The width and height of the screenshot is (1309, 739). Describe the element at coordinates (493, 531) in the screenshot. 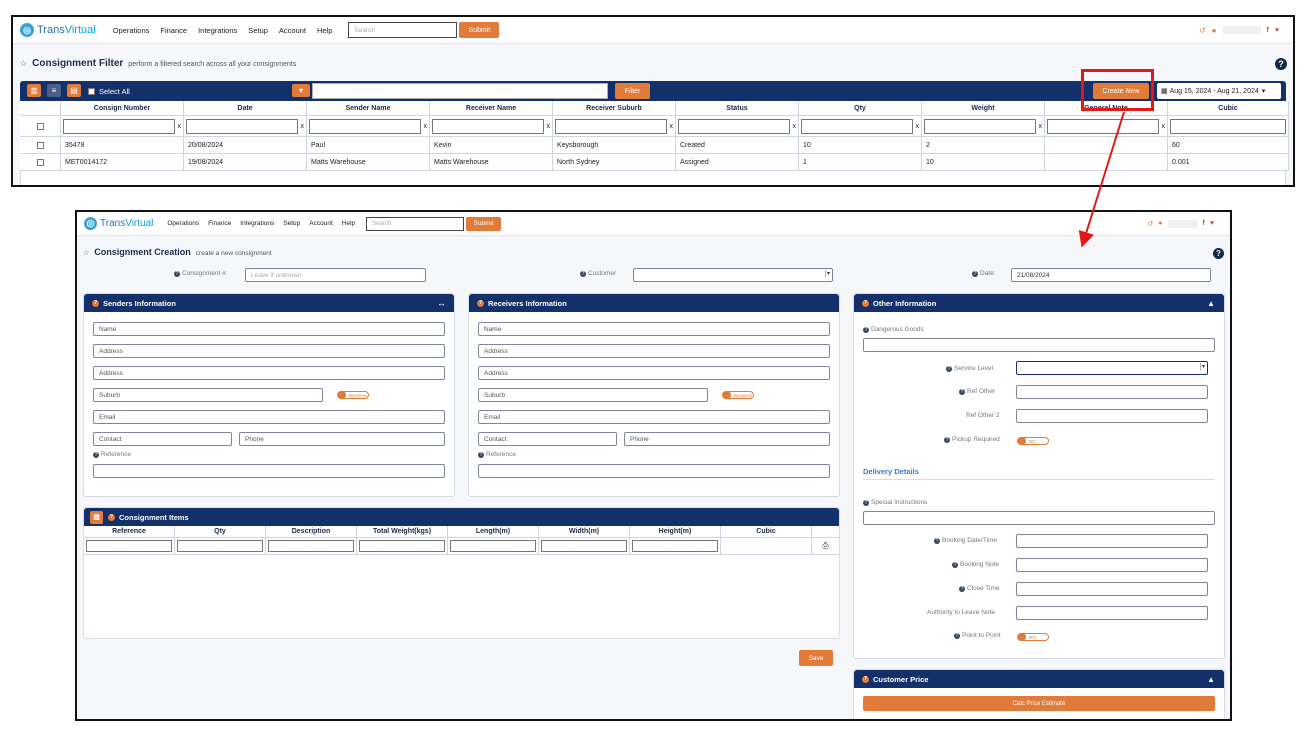

I see `col-length: Length(m)` at that location.